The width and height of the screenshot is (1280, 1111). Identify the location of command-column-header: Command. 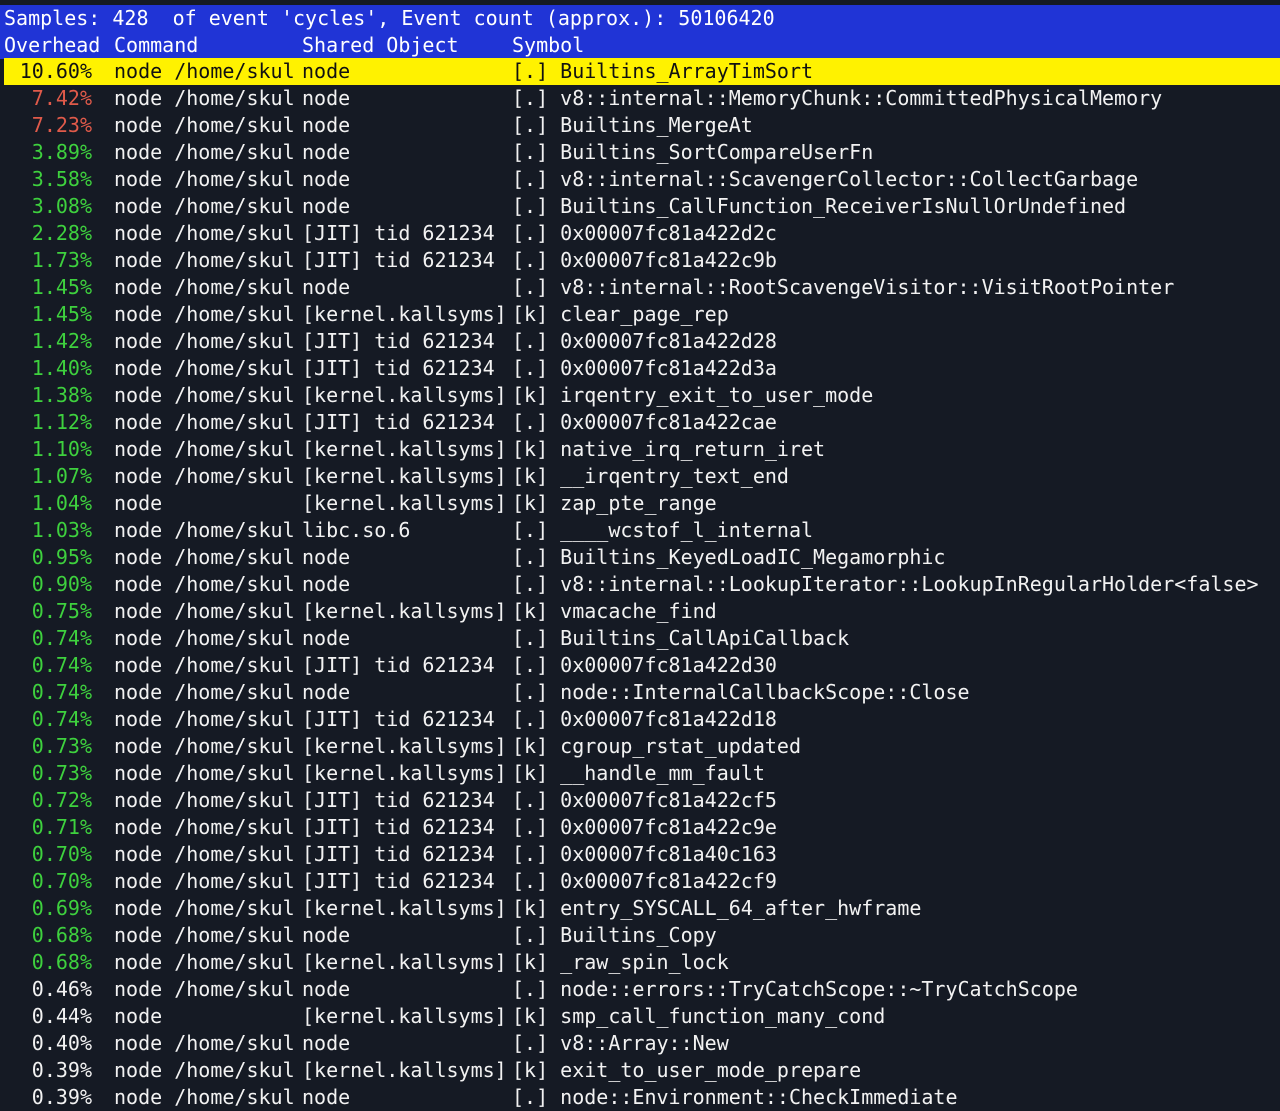
(156, 45).